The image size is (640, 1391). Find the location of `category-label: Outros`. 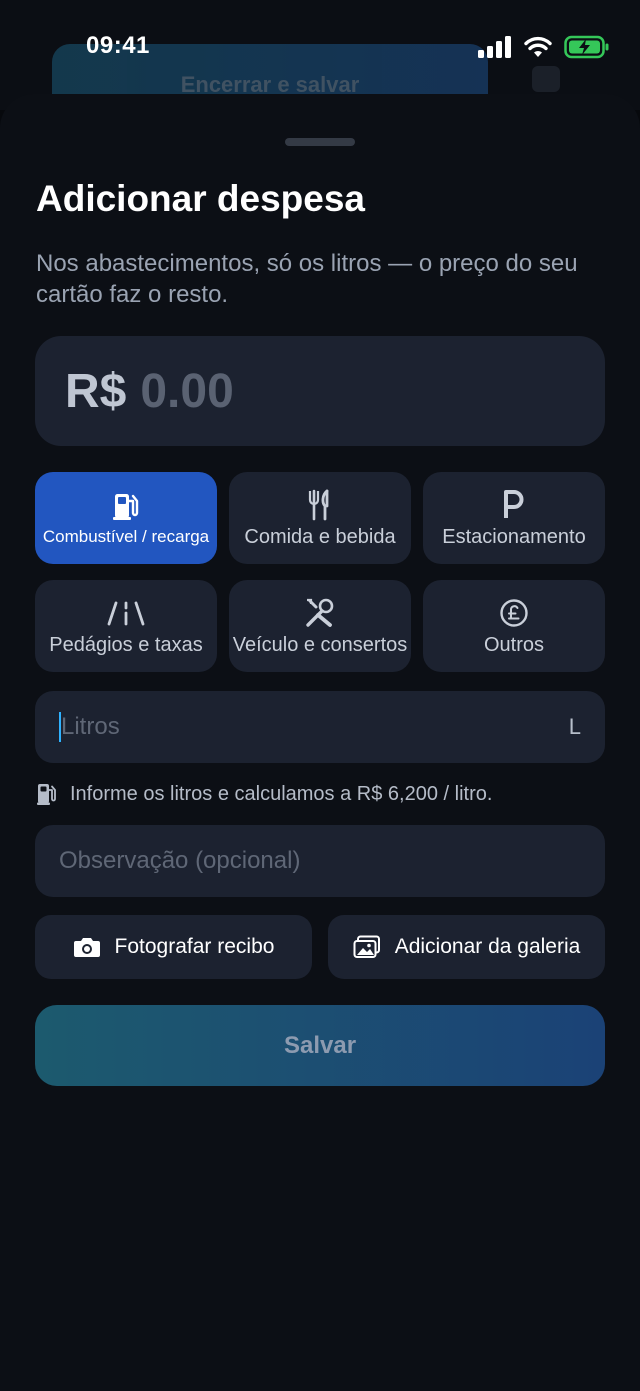

category-label: Outros is located at coordinates (514, 644).